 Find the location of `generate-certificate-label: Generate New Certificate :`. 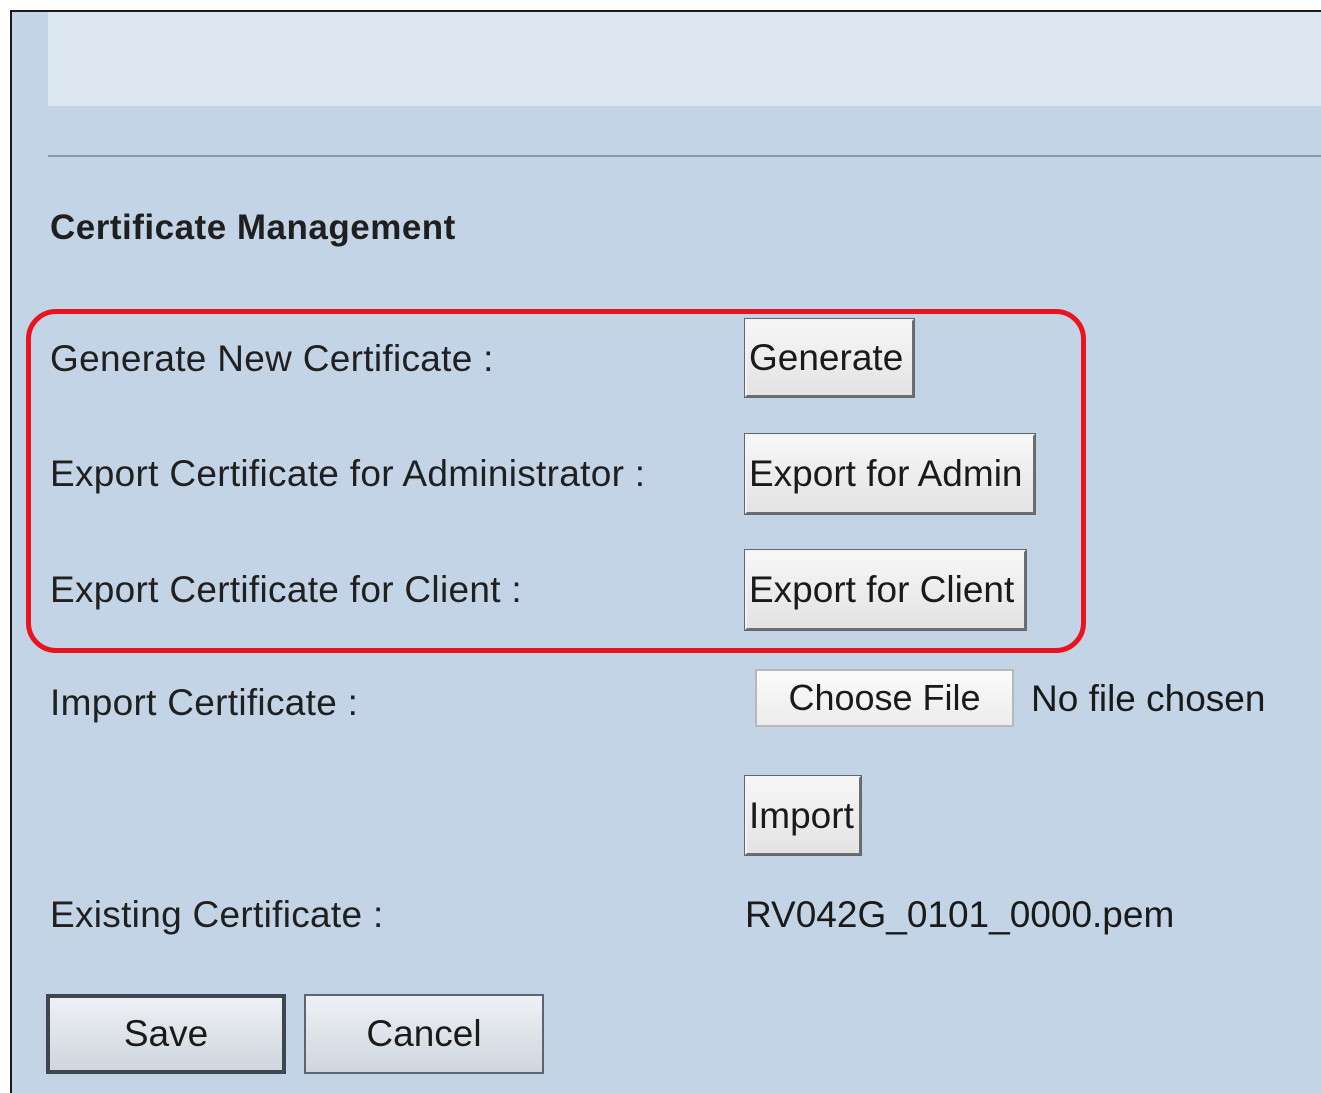

generate-certificate-label: Generate New Certificate : is located at coordinates (272, 358).